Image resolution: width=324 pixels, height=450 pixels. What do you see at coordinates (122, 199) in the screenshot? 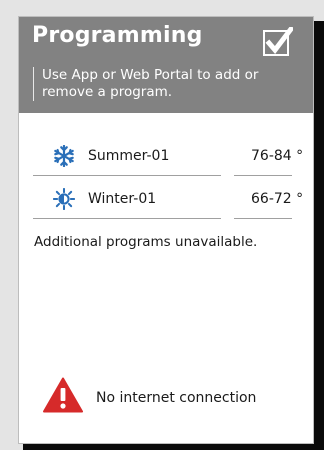
I see `program-name: Winter-01` at bounding box center [122, 199].